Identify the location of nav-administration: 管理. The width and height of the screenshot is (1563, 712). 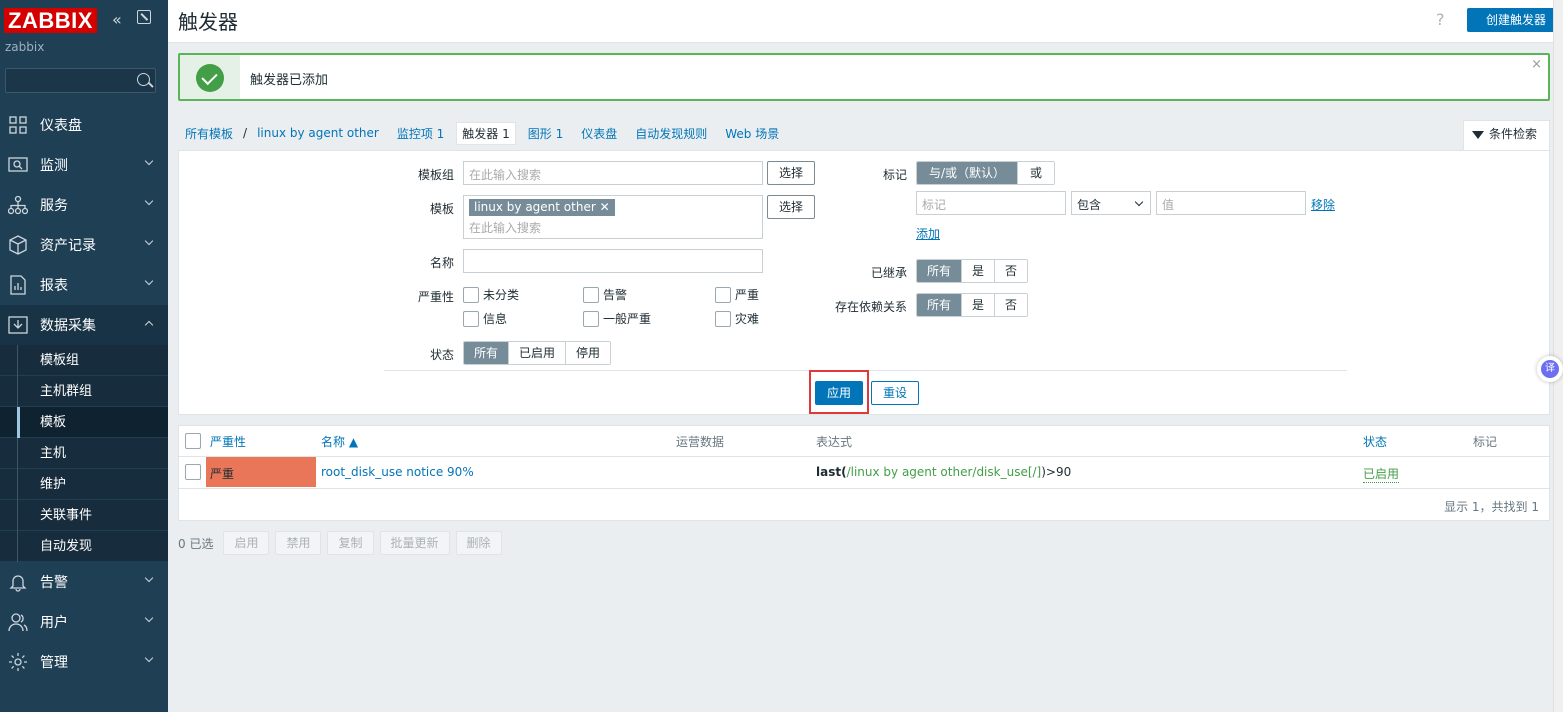
(84, 662).